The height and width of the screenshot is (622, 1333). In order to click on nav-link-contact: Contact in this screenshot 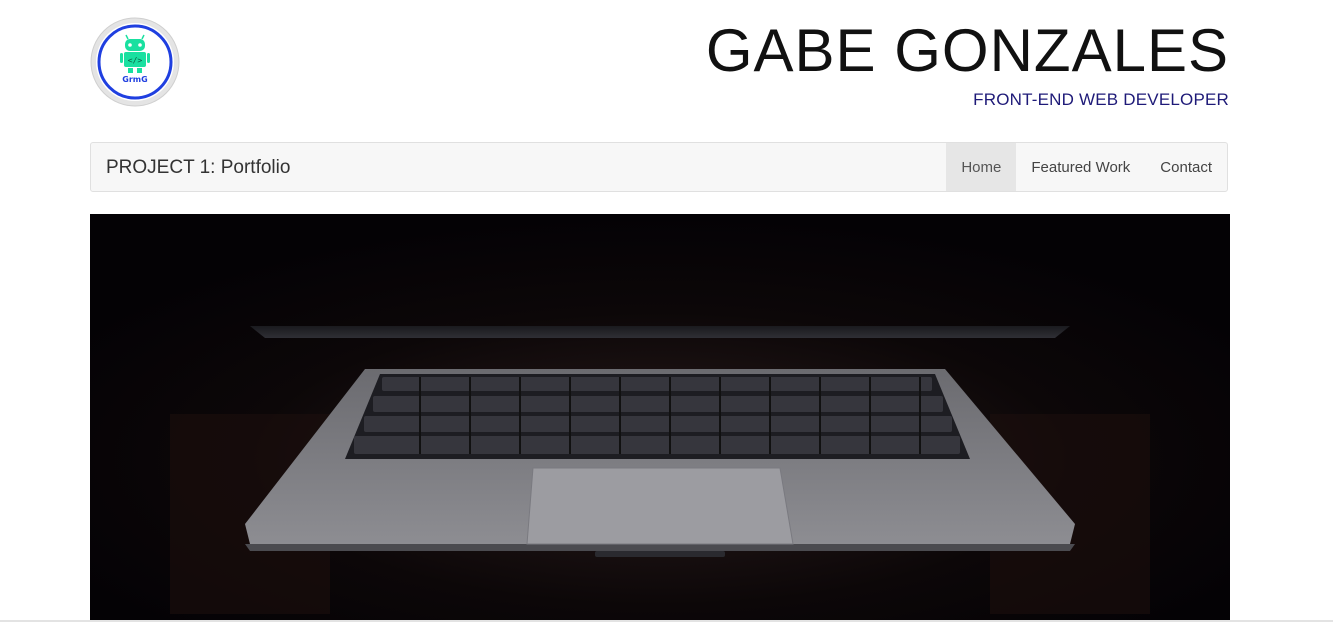, I will do `click(1186, 167)`.